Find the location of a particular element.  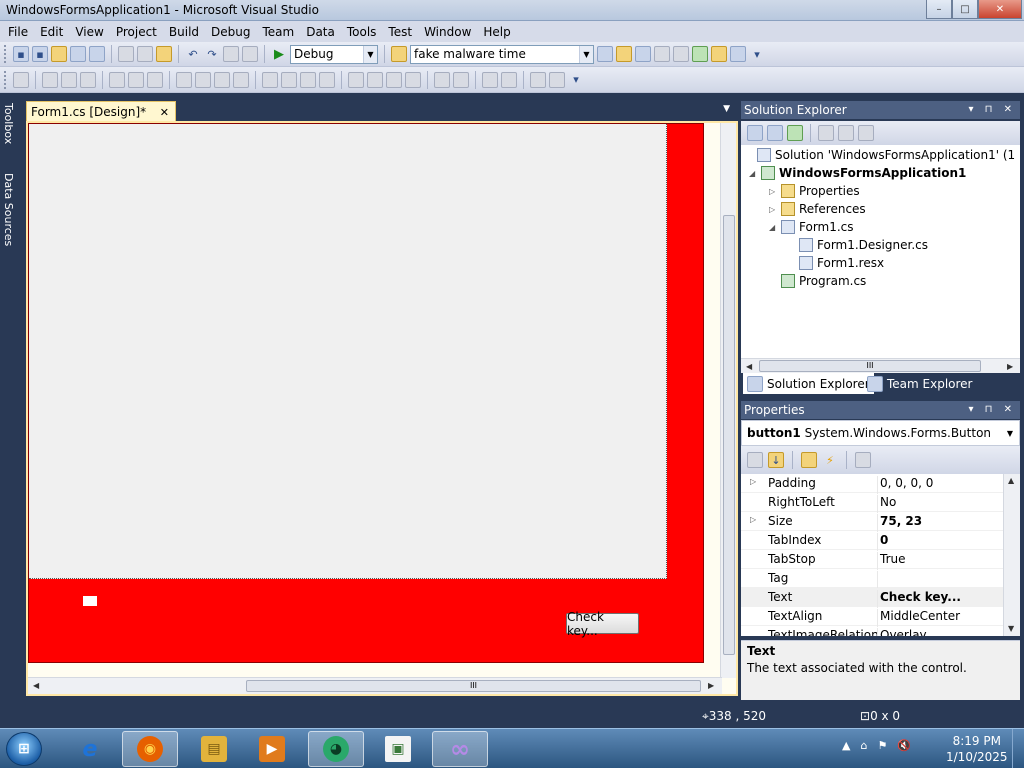

remove-vertical-spacing-icon is located at coordinates (413, 79).